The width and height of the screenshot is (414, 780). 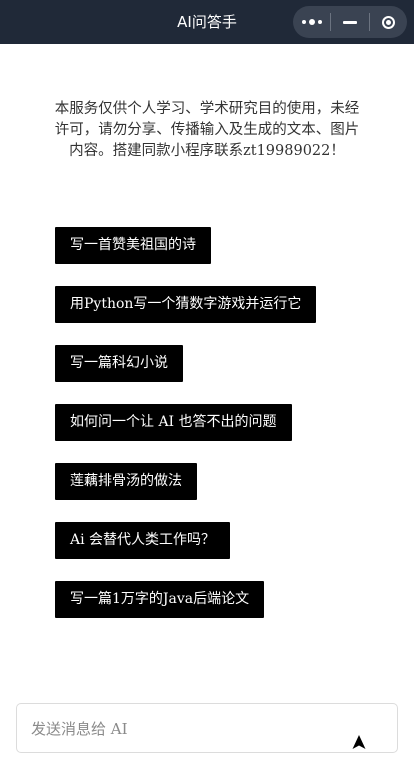 I want to click on suggestion-button: 如何问一个让 AI 也答不出的问题, so click(x=173, y=422).